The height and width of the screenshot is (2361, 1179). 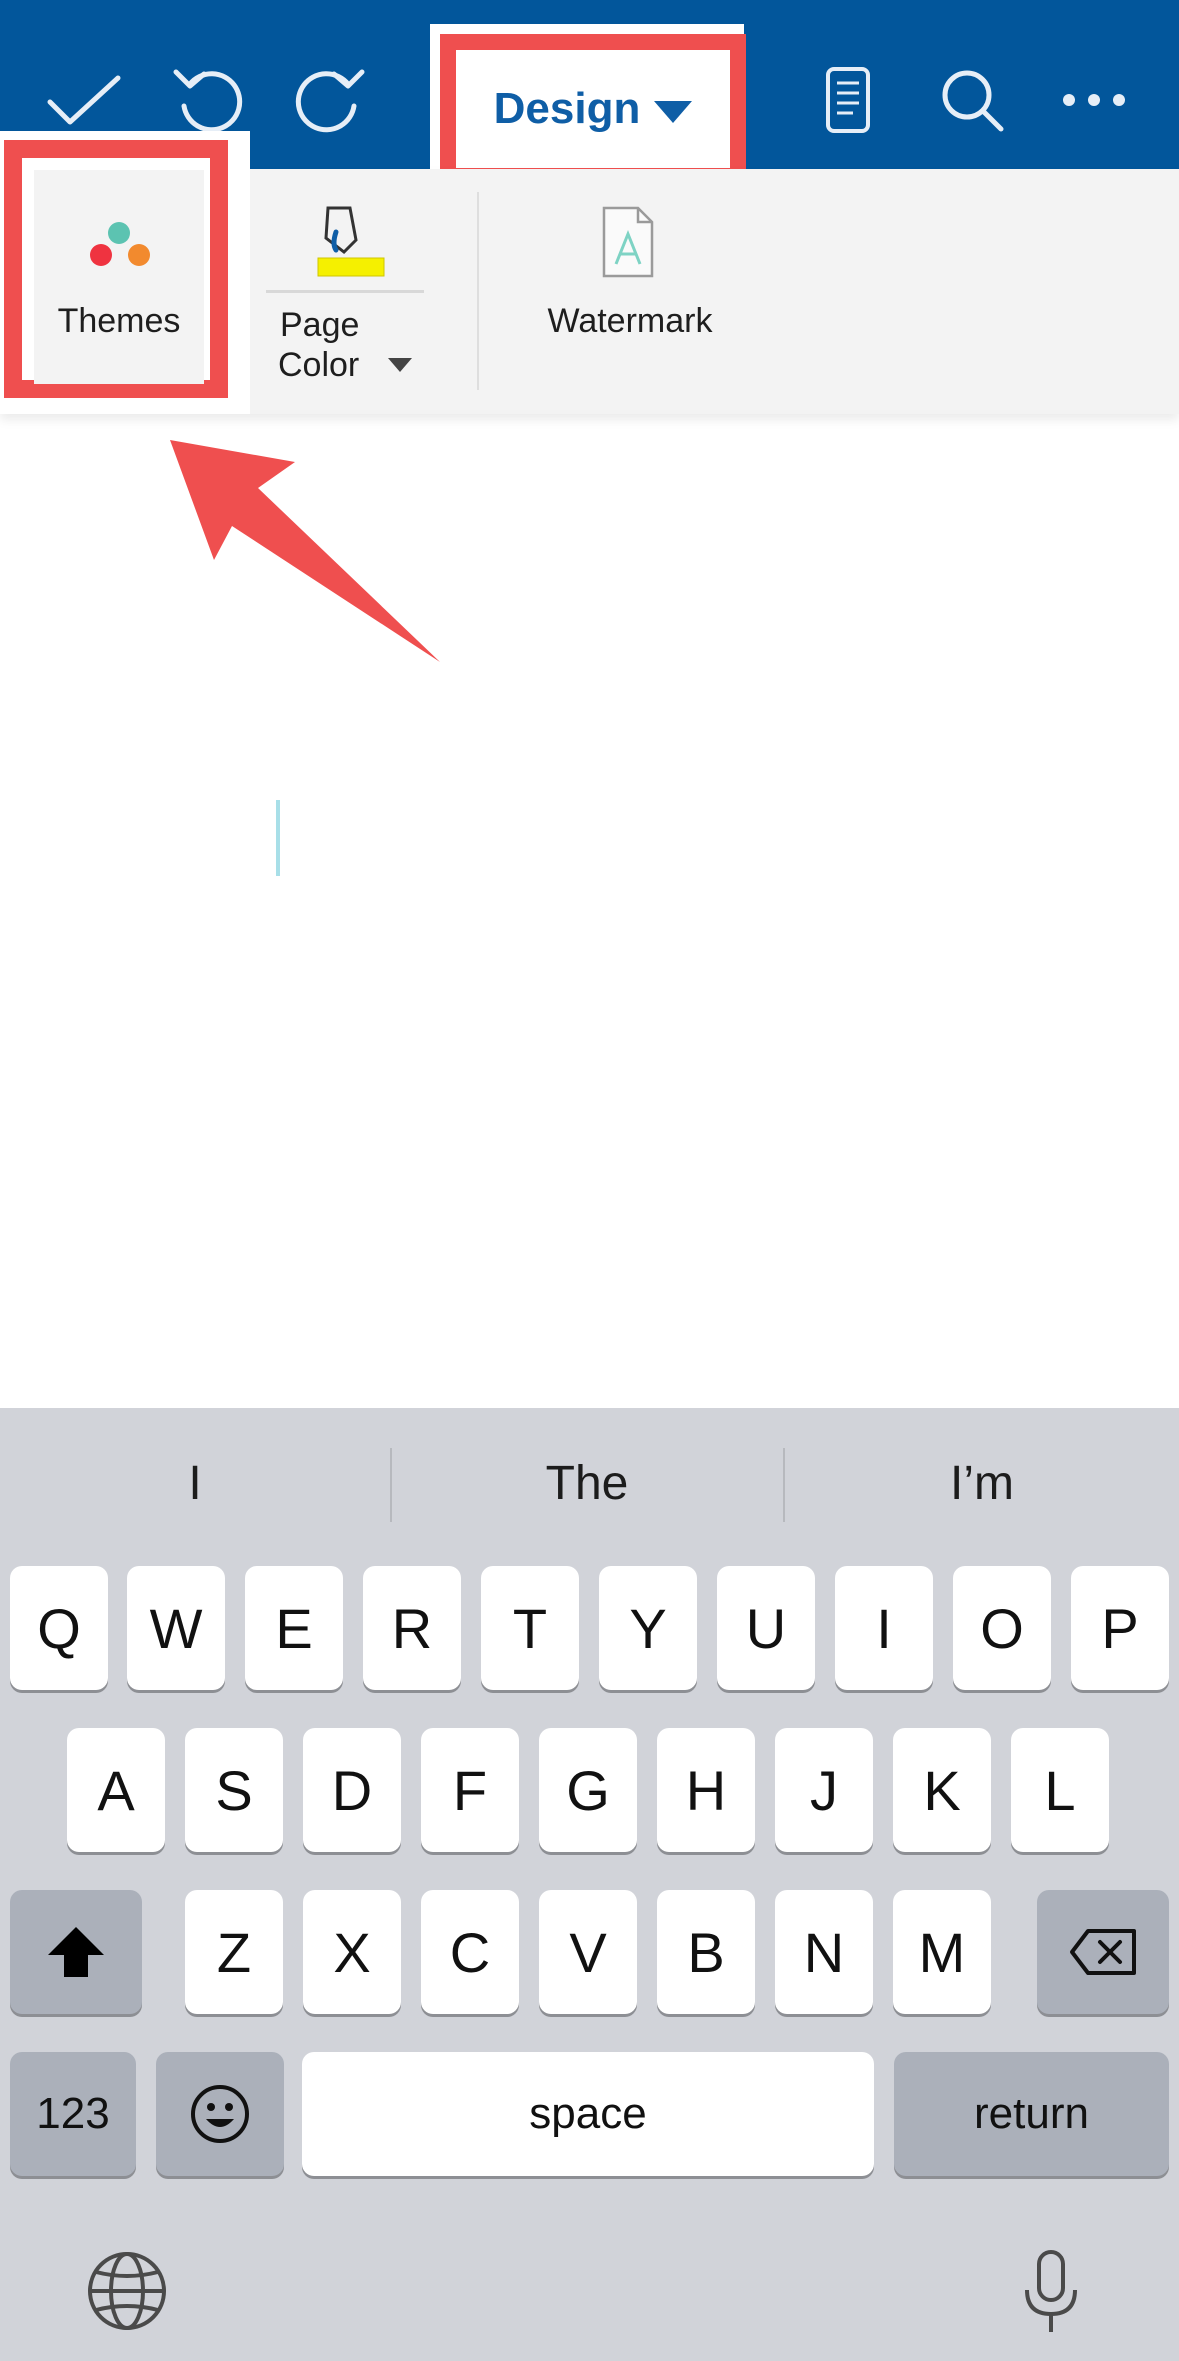 What do you see at coordinates (972, 100) in the screenshot?
I see `search-icon` at bounding box center [972, 100].